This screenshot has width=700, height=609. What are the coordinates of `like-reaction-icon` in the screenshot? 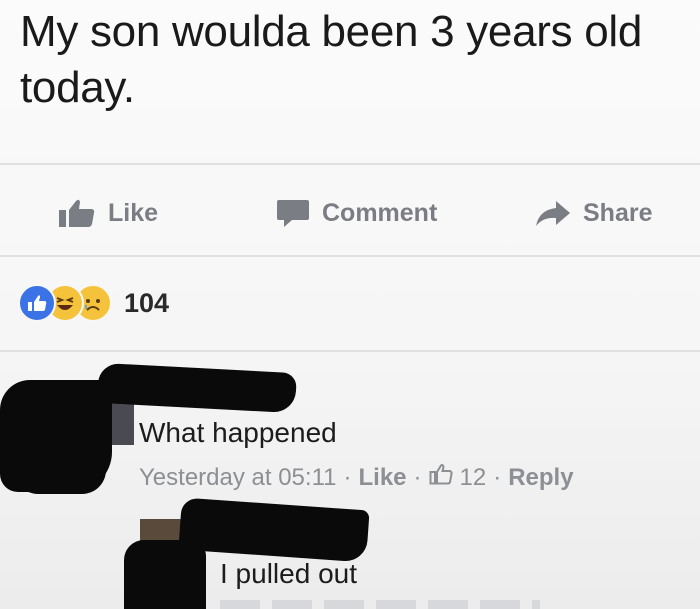 It's located at (37, 303).